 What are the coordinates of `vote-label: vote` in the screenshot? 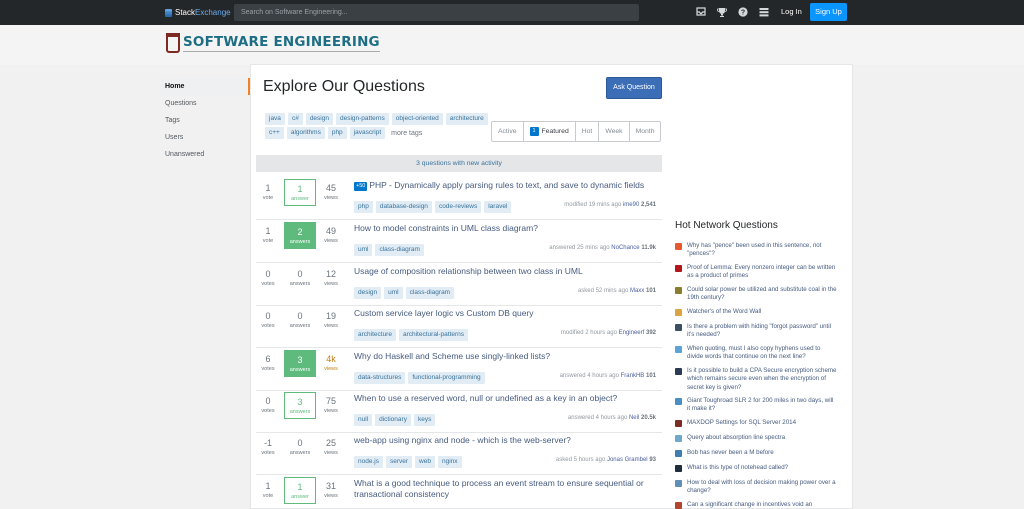 It's located at (268, 496).